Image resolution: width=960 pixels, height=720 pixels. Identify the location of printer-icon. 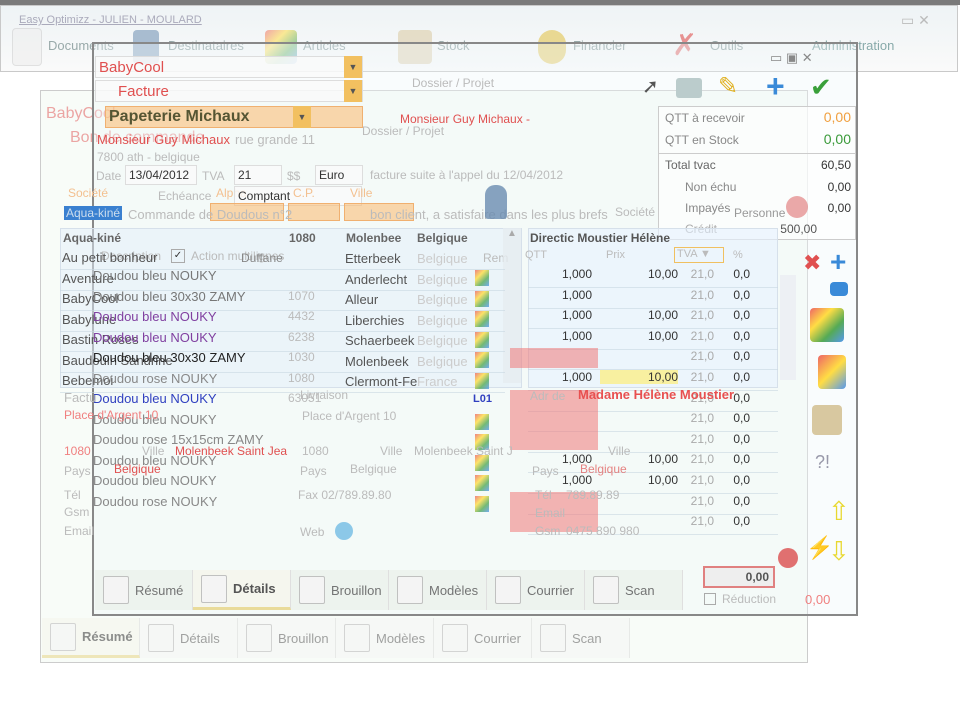
(689, 88).